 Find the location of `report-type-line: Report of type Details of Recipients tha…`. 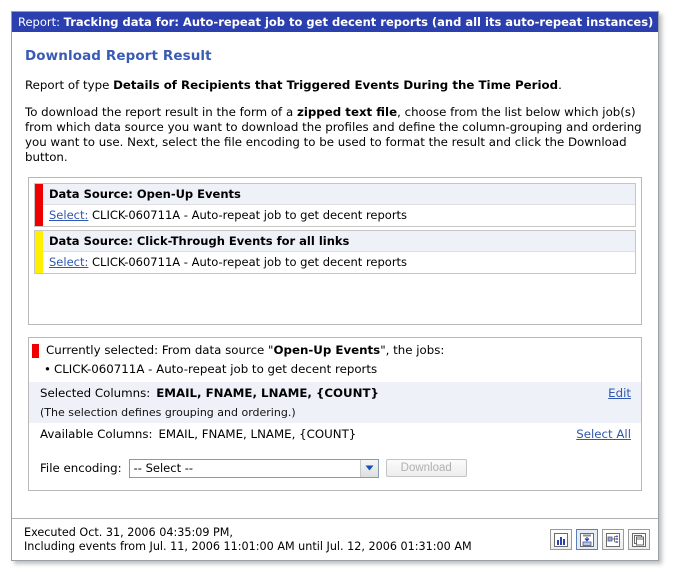

report-type-line: Report of type Details of Recipients tha… is located at coordinates (335, 85).